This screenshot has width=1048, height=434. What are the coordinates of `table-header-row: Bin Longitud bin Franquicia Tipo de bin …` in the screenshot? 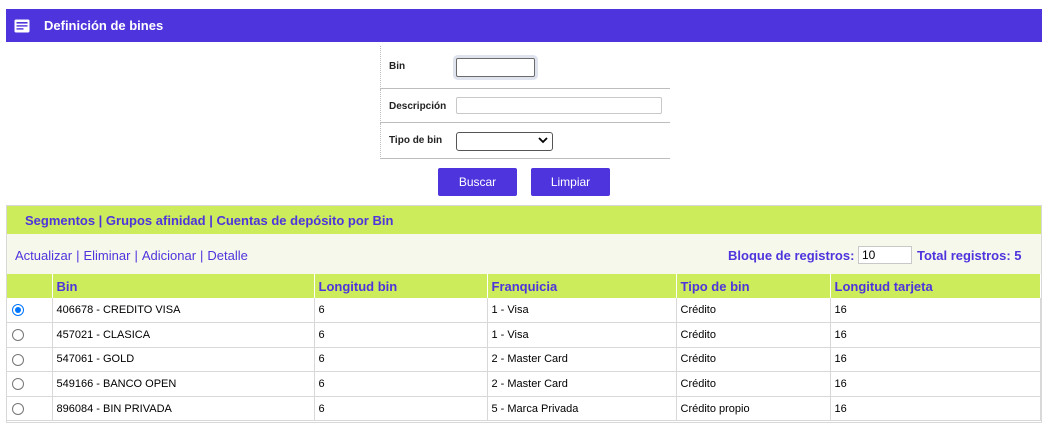 It's located at (524, 286).